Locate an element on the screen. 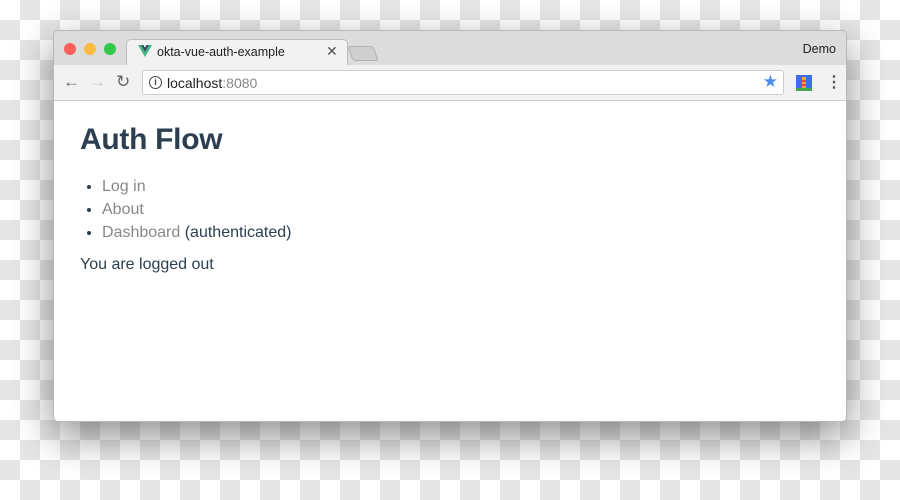 The width and height of the screenshot is (900, 500). address-bar: i localhost:8080 ★ is located at coordinates (463, 82).